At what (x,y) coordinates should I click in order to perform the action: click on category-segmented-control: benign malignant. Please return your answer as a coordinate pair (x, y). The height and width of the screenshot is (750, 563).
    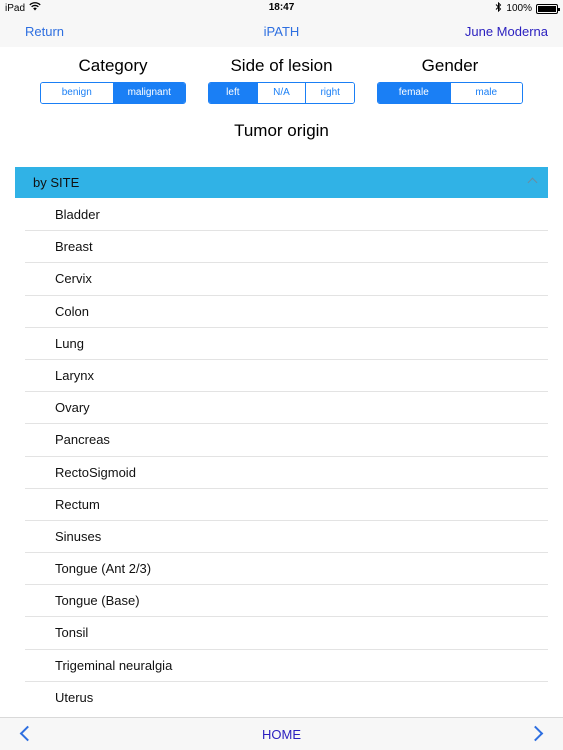
    Looking at the image, I should click on (113, 93).